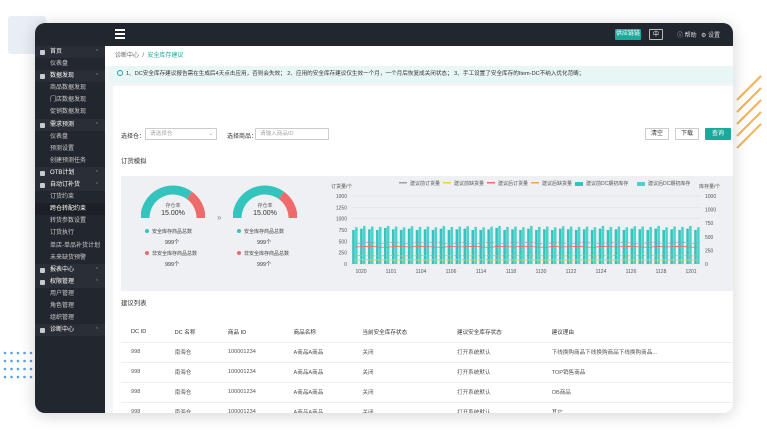 Image resolution: width=767 pixels, height=439 pixels. Describe the element at coordinates (628, 34) in the screenshot. I see `admin-badge: 供应链链` at that location.